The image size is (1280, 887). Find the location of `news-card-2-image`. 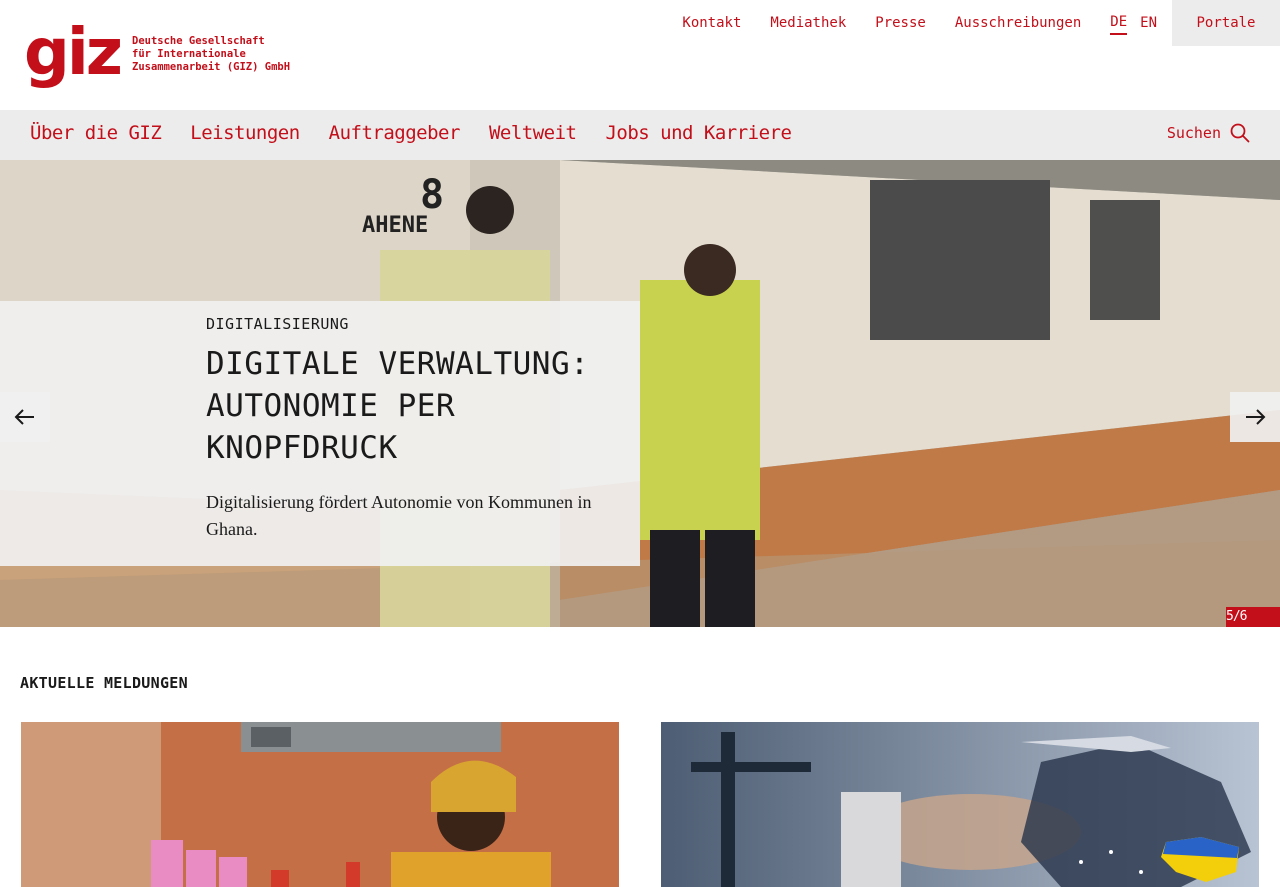

news-card-2-image is located at coordinates (960, 804).